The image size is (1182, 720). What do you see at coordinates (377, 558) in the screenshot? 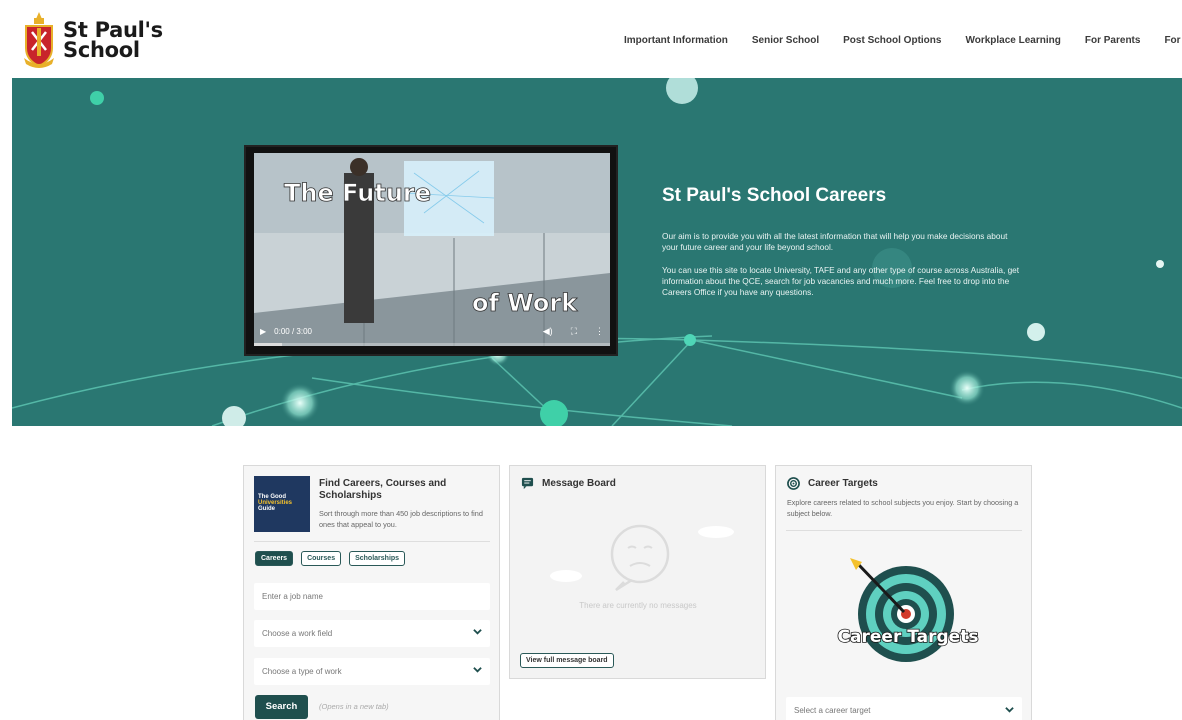
I see `tab-scholarships: Scholarships` at bounding box center [377, 558].